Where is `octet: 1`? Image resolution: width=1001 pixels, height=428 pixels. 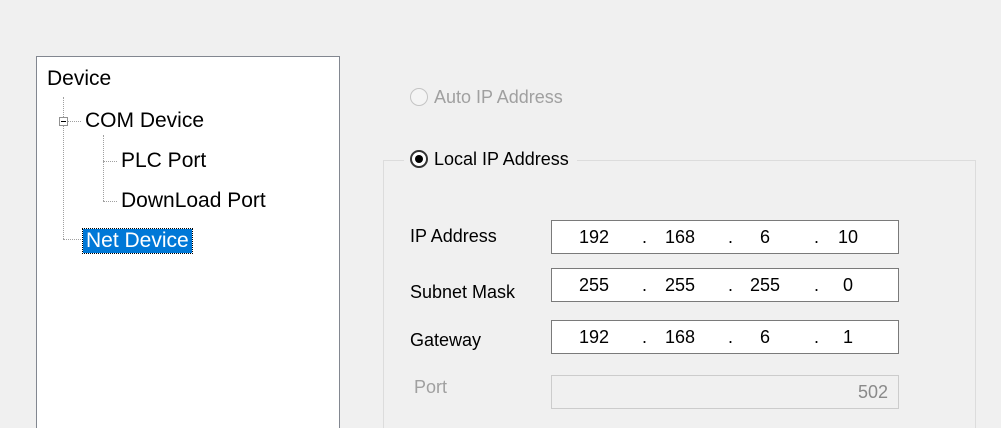 octet: 1 is located at coordinates (847, 337).